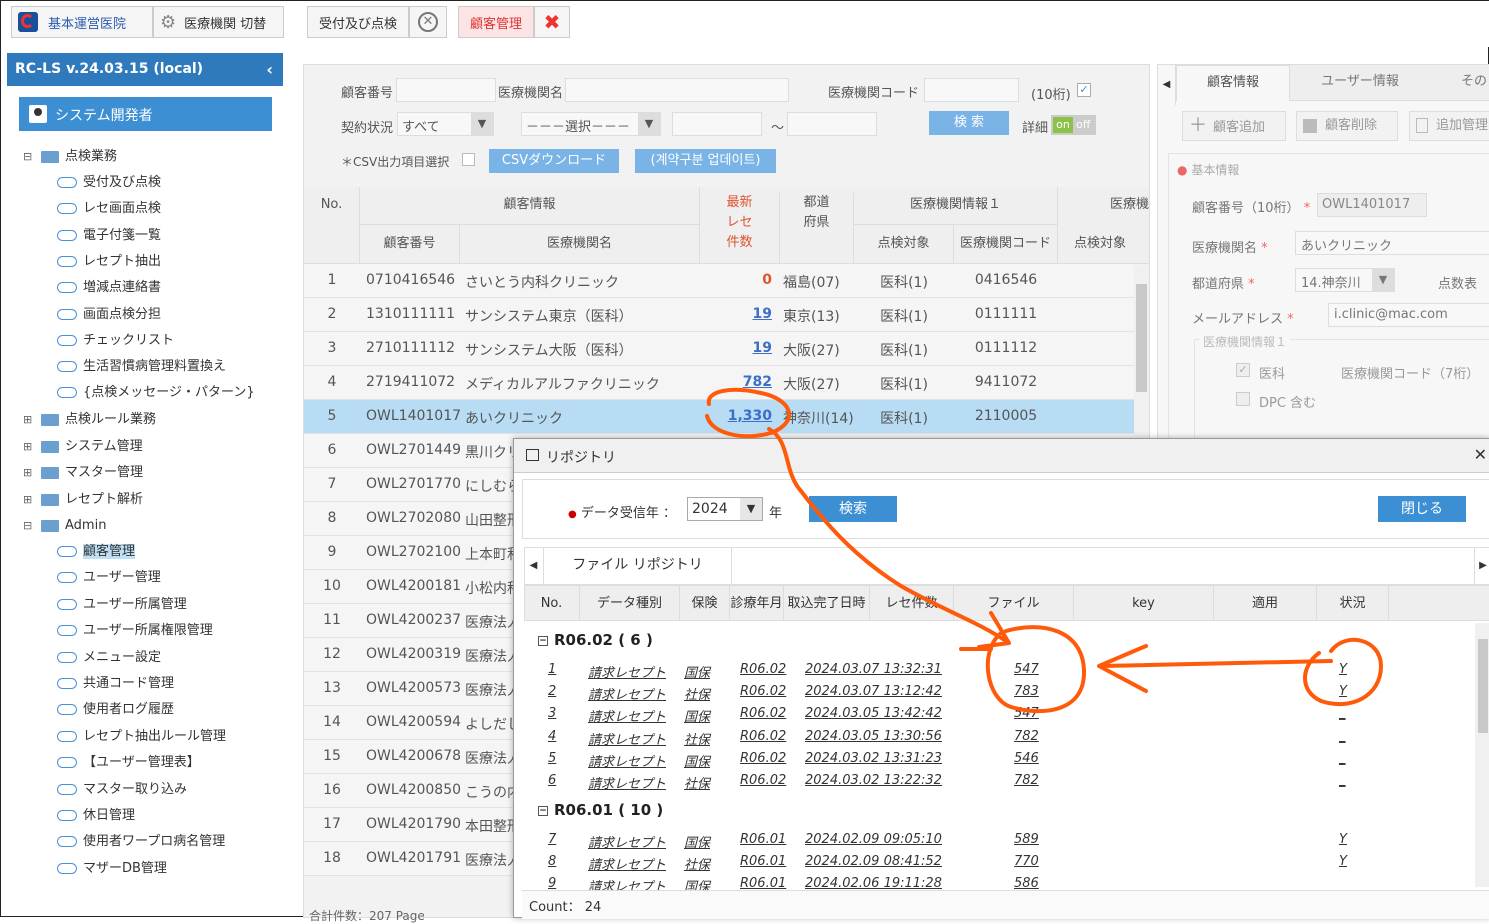 The image size is (1489, 924). Describe the element at coordinates (1216, 663) in the screenshot. I see `annotation-arrow-left` at that location.